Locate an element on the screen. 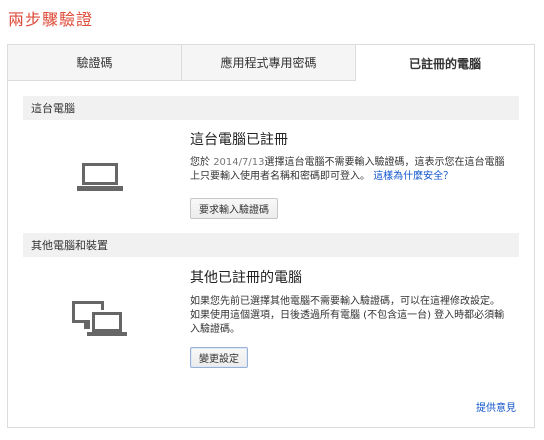  tab-app-specific-passwords: 應用程式專用密碼 is located at coordinates (269, 62).